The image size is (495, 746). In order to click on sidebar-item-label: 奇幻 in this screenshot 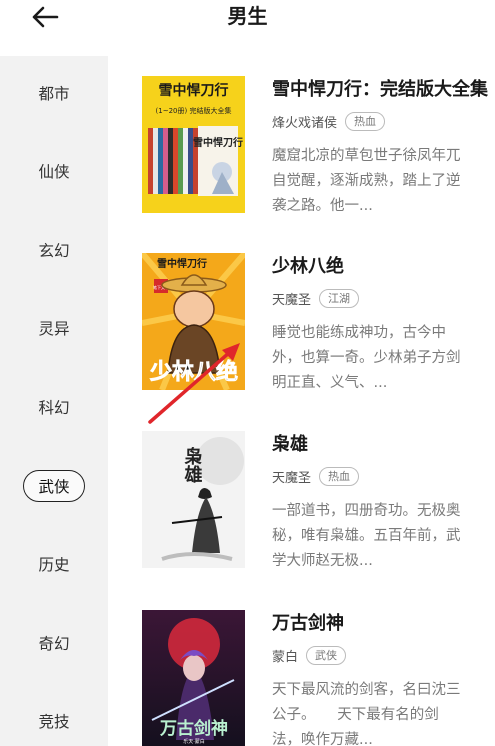, I will do `click(54, 644)`.